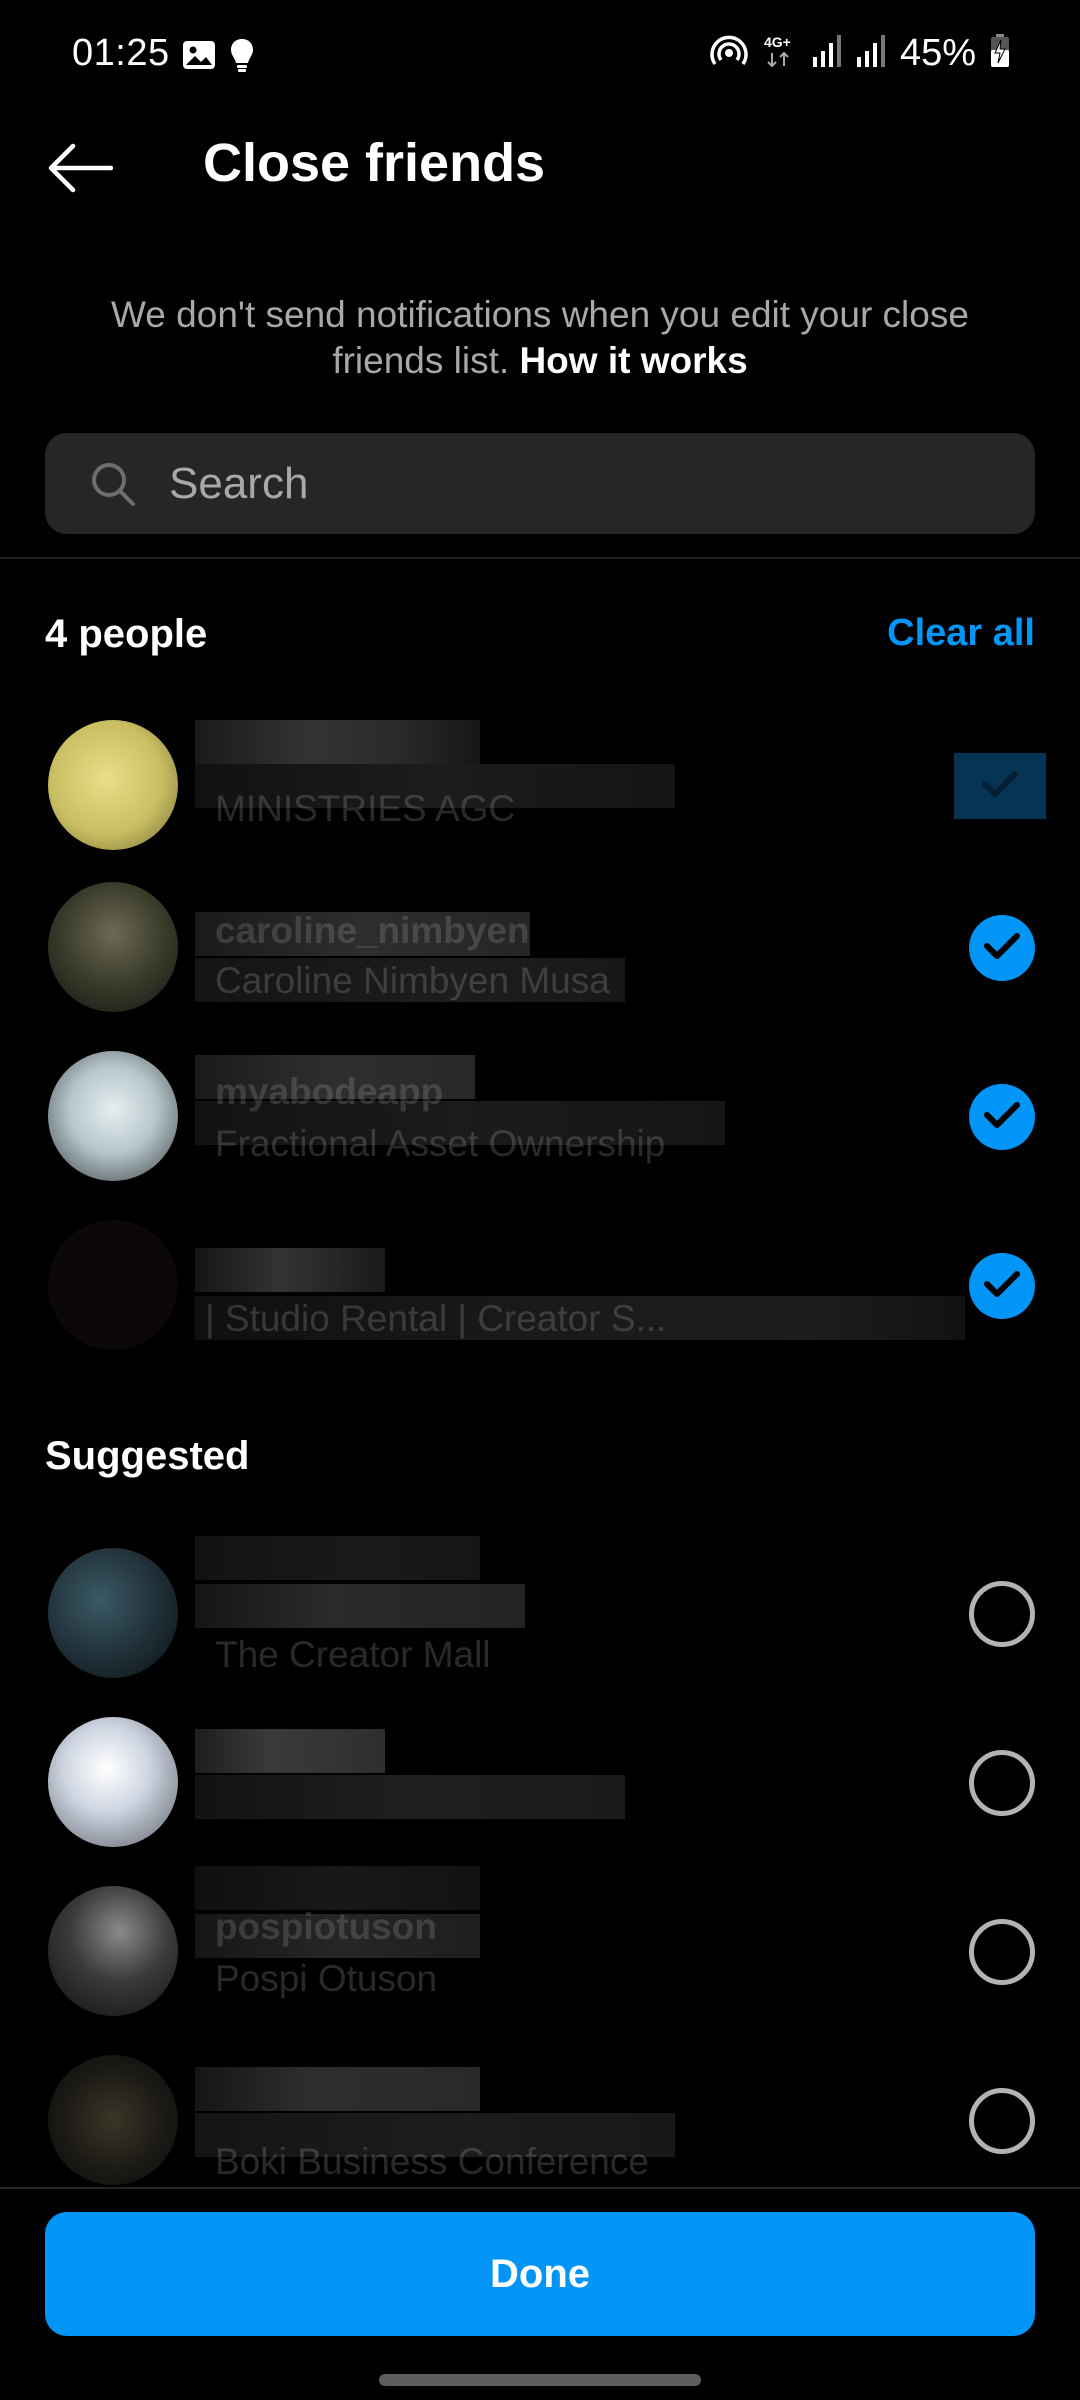  Describe the element at coordinates (937, 53) in the screenshot. I see `battery-percent: 45%` at that location.